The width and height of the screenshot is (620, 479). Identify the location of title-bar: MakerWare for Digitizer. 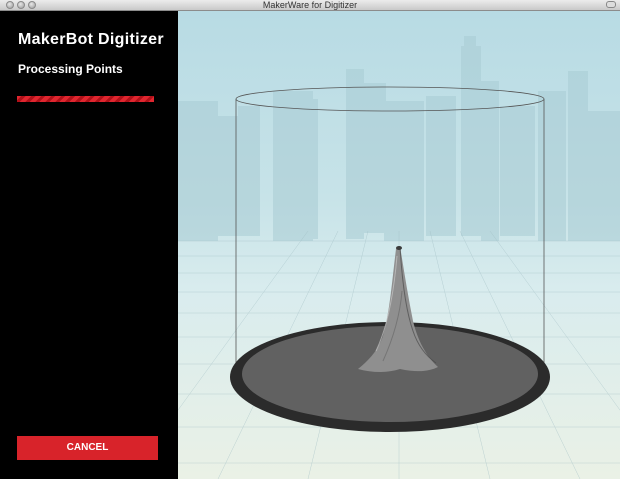
(310, 5).